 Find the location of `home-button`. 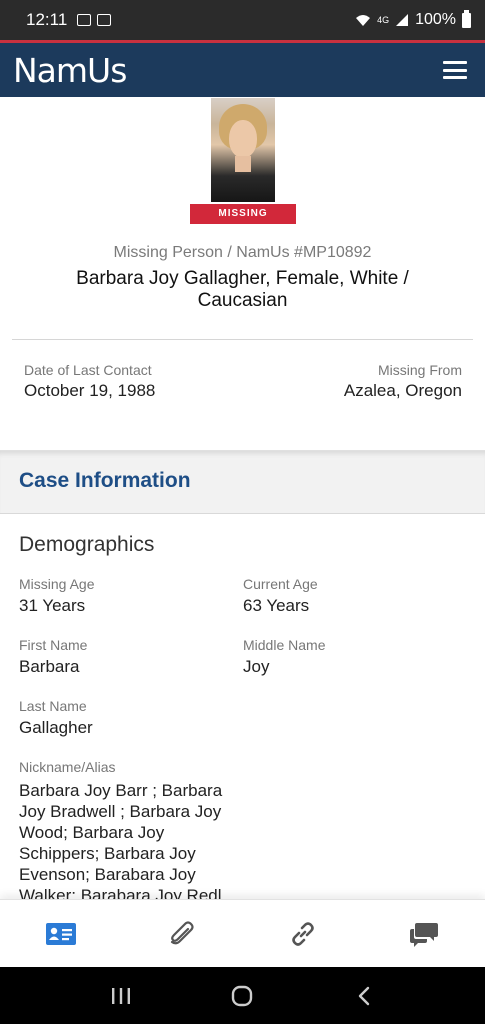

home-button is located at coordinates (242, 996).